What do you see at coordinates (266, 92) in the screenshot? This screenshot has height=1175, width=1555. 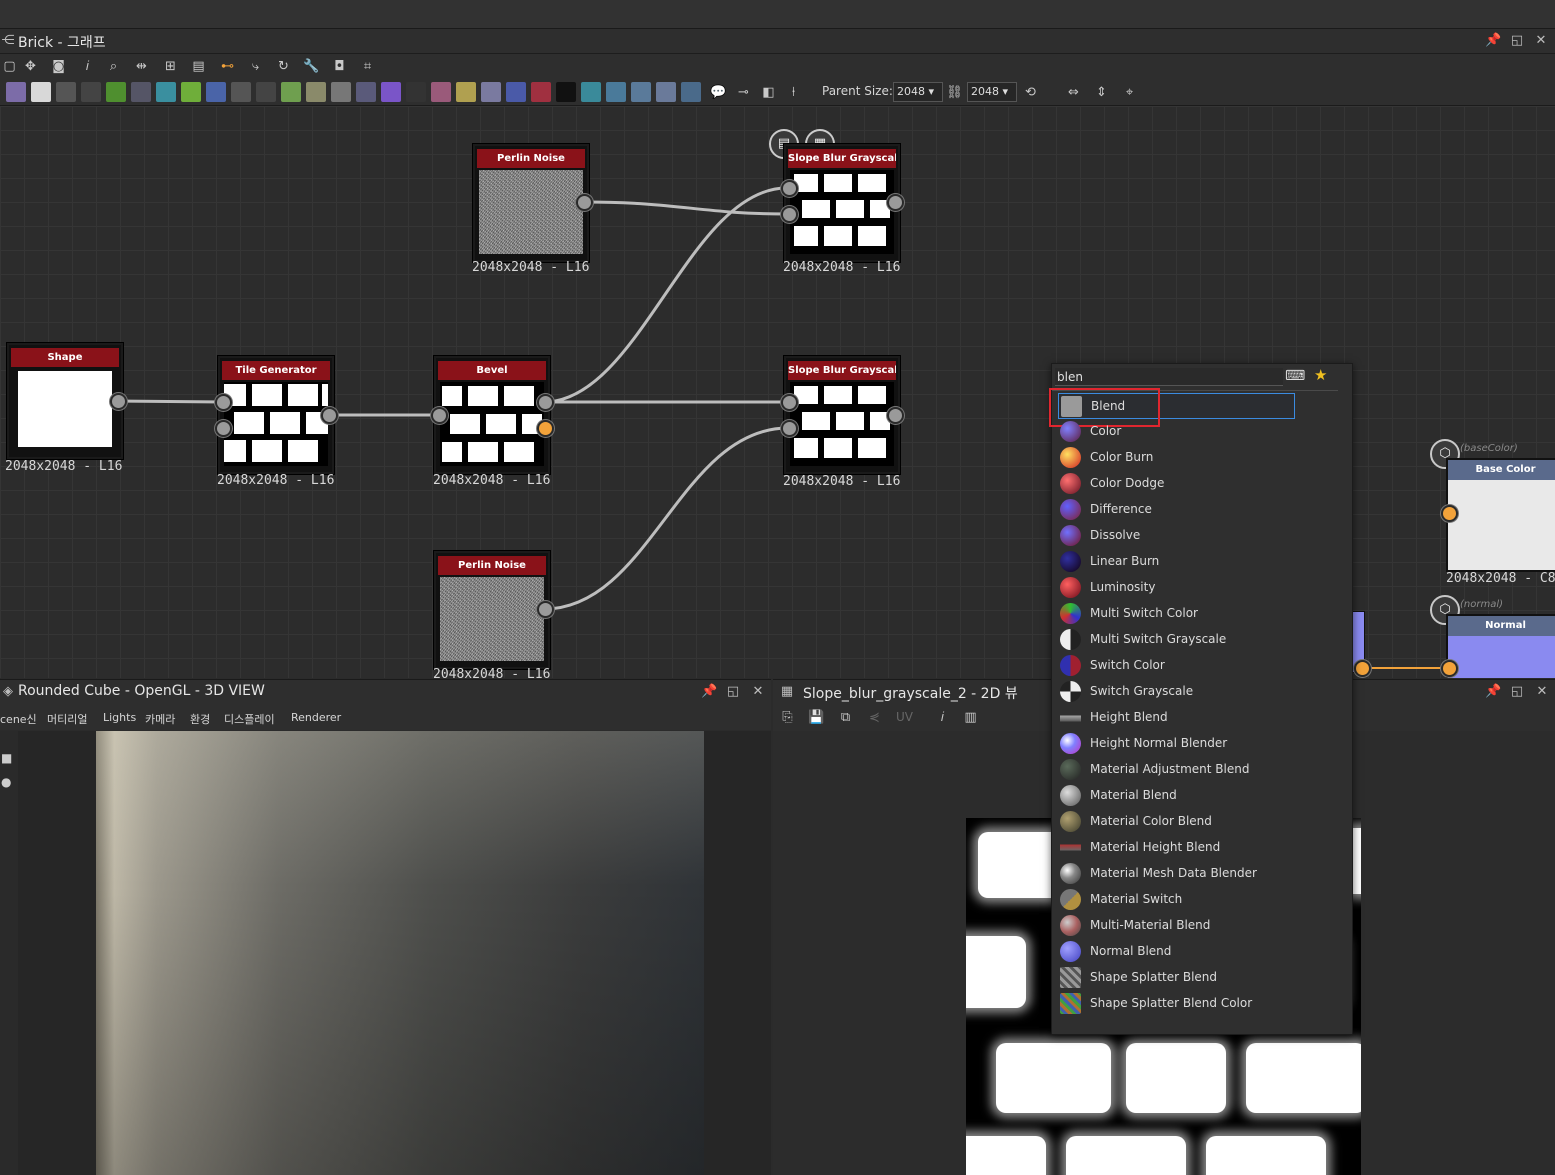 I see `upload-icon` at bounding box center [266, 92].